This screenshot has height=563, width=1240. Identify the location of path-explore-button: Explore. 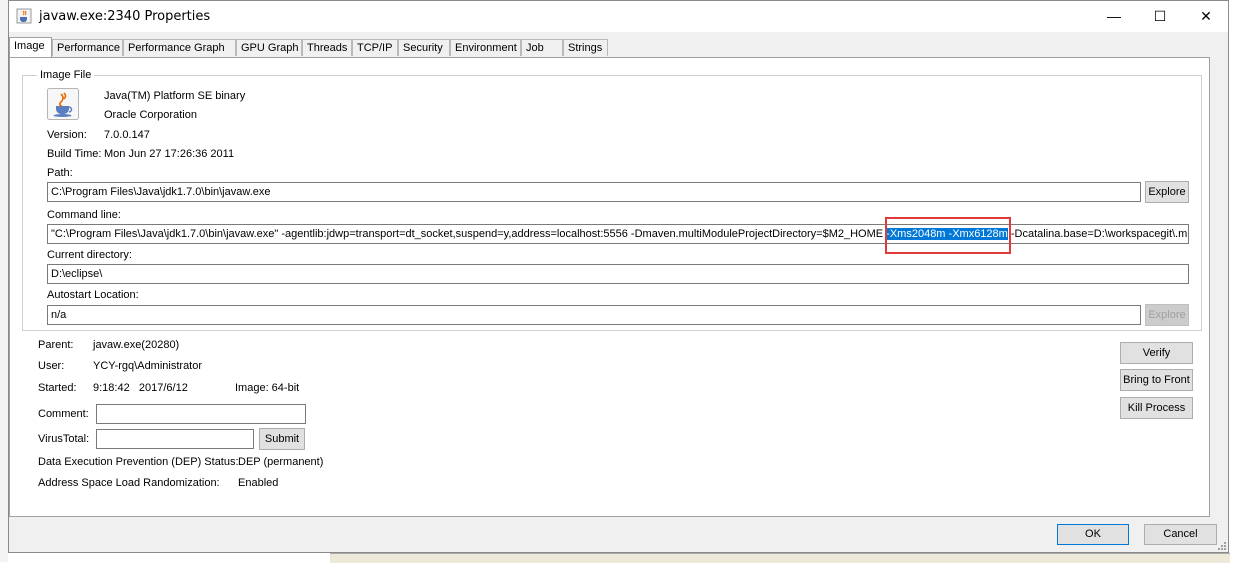
(1167, 192).